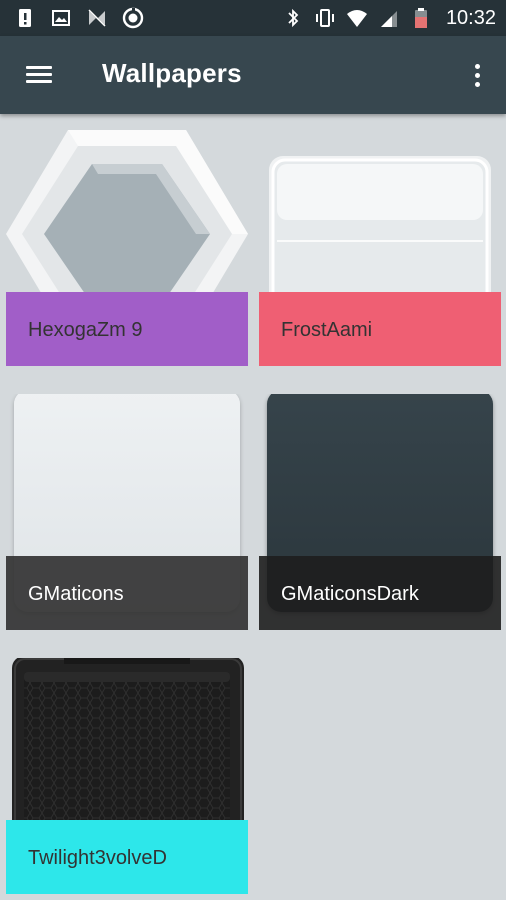 The image size is (506, 900). I want to click on vibrate-icon, so click(324, 18).